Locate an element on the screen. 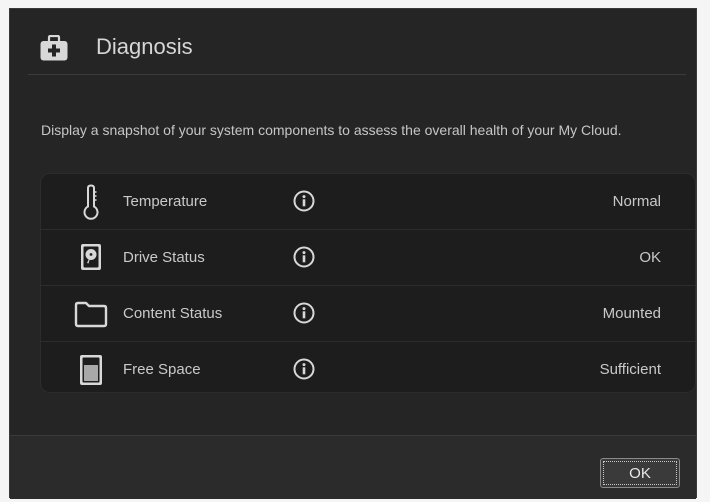 Image resolution: width=710 pixels, height=502 pixels. content-status-label: Content Status is located at coordinates (173, 313).